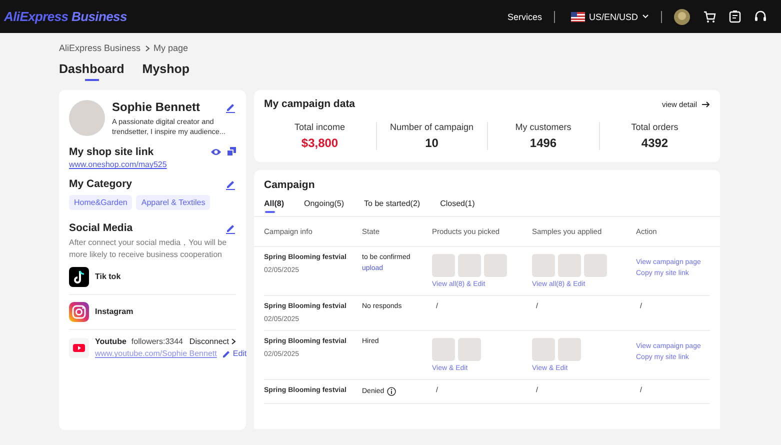 The image size is (781, 445). What do you see at coordinates (157, 341) in the screenshot?
I see `followers-count: followers:3344` at bounding box center [157, 341].